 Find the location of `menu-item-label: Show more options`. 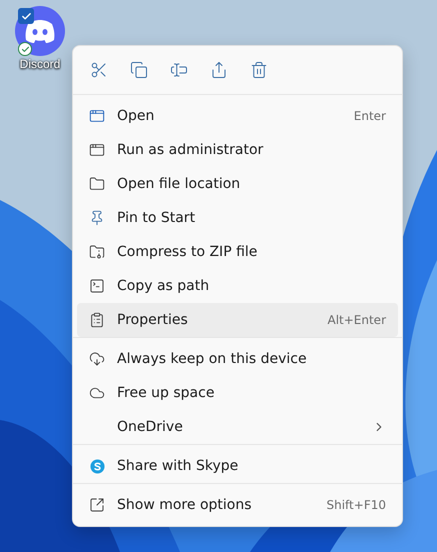

menu-item-label: Show more options is located at coordinates (185, 505).